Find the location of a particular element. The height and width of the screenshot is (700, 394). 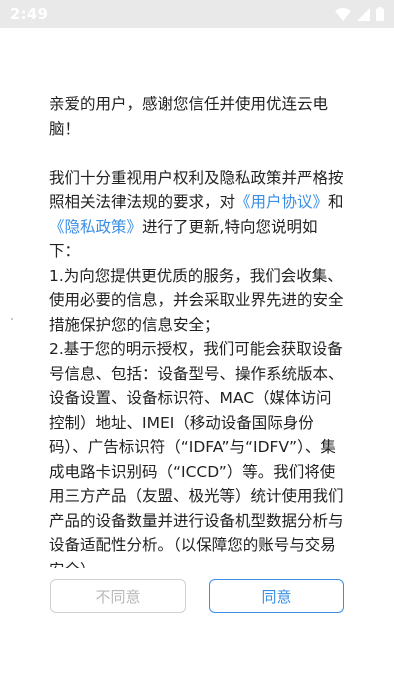

privacy-policy-link: 《隐私政策》 is located at coordinates (95, 227).